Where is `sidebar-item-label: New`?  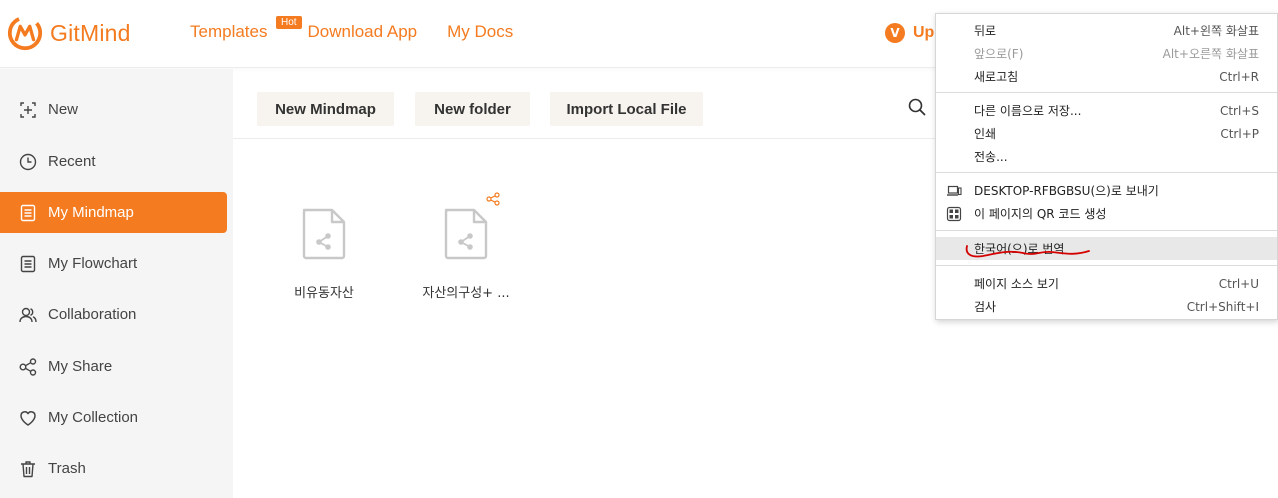 sidebar-item-label: New is located at coordinates (63, 109).